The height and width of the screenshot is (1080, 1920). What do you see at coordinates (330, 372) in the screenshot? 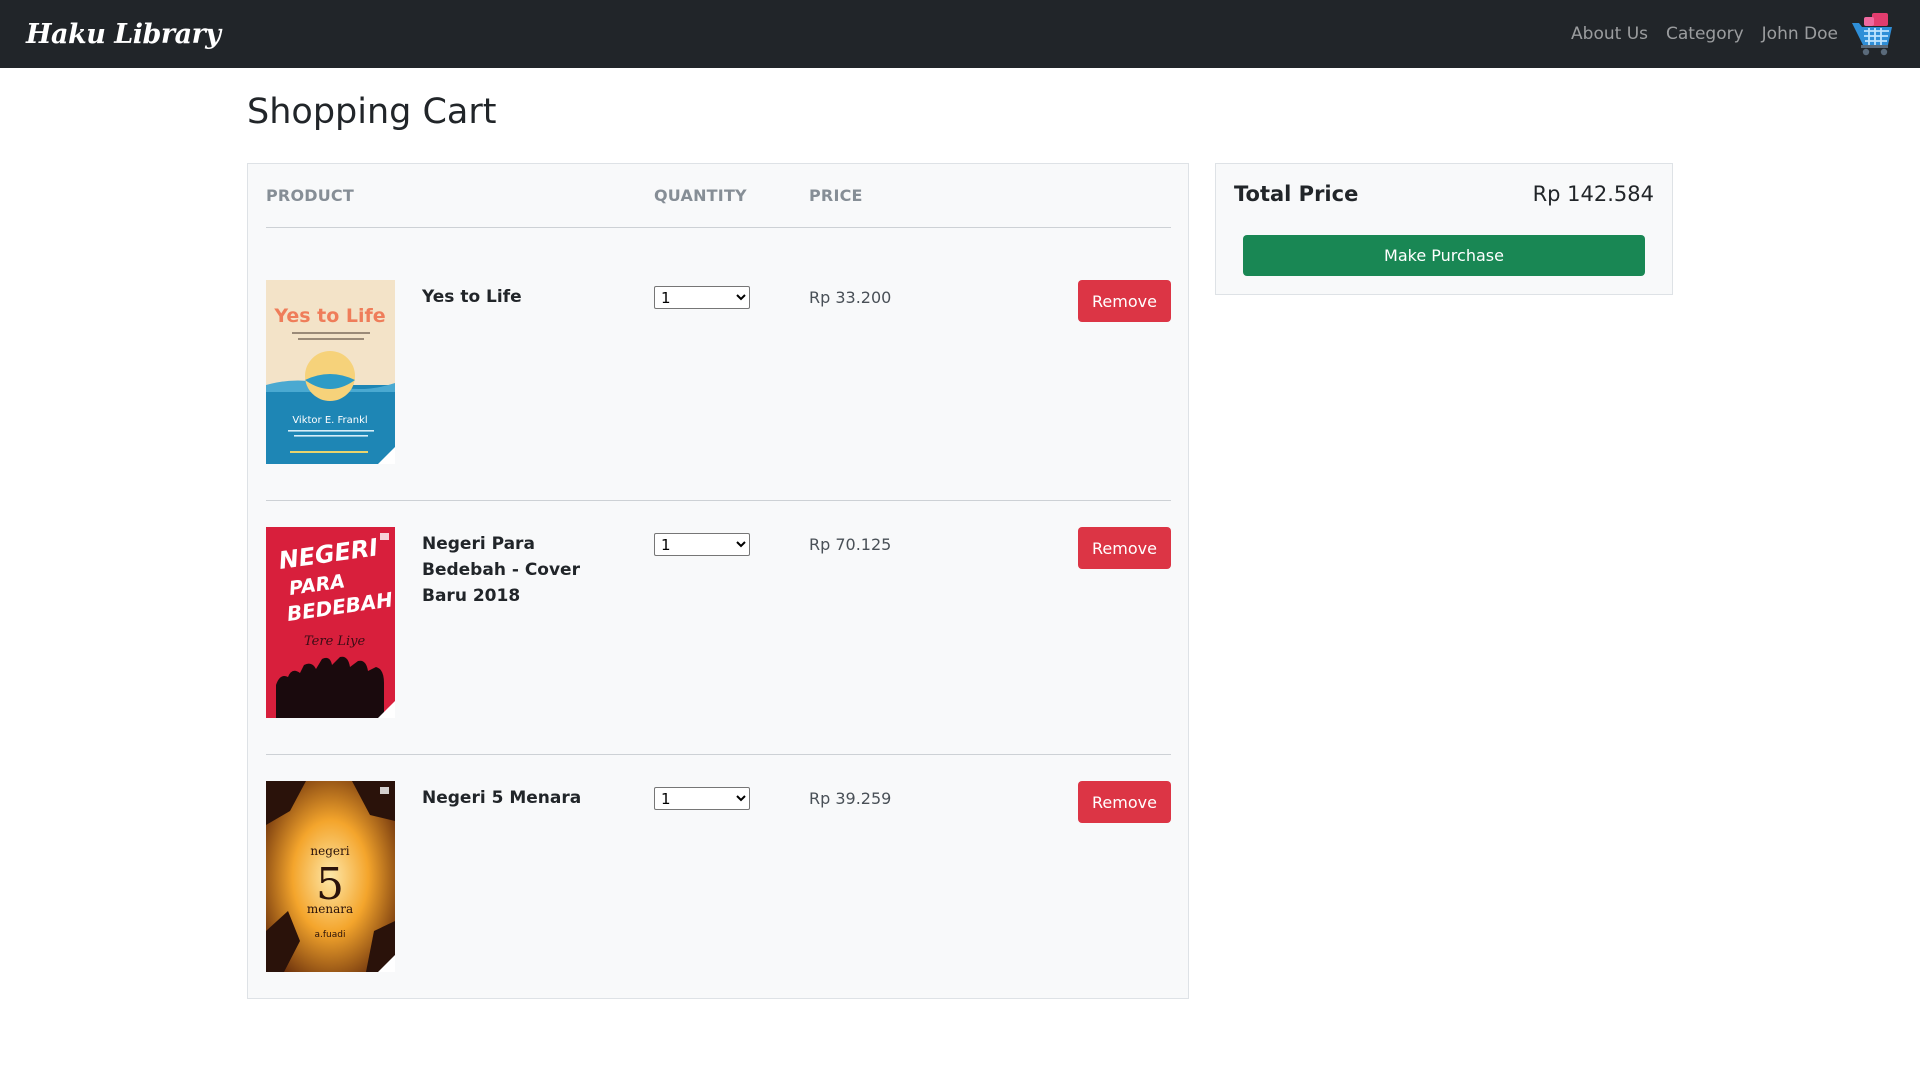
I see `book-cover-image: Yes to Life Viktor E. Frankl` at bounding box center [330, 372].